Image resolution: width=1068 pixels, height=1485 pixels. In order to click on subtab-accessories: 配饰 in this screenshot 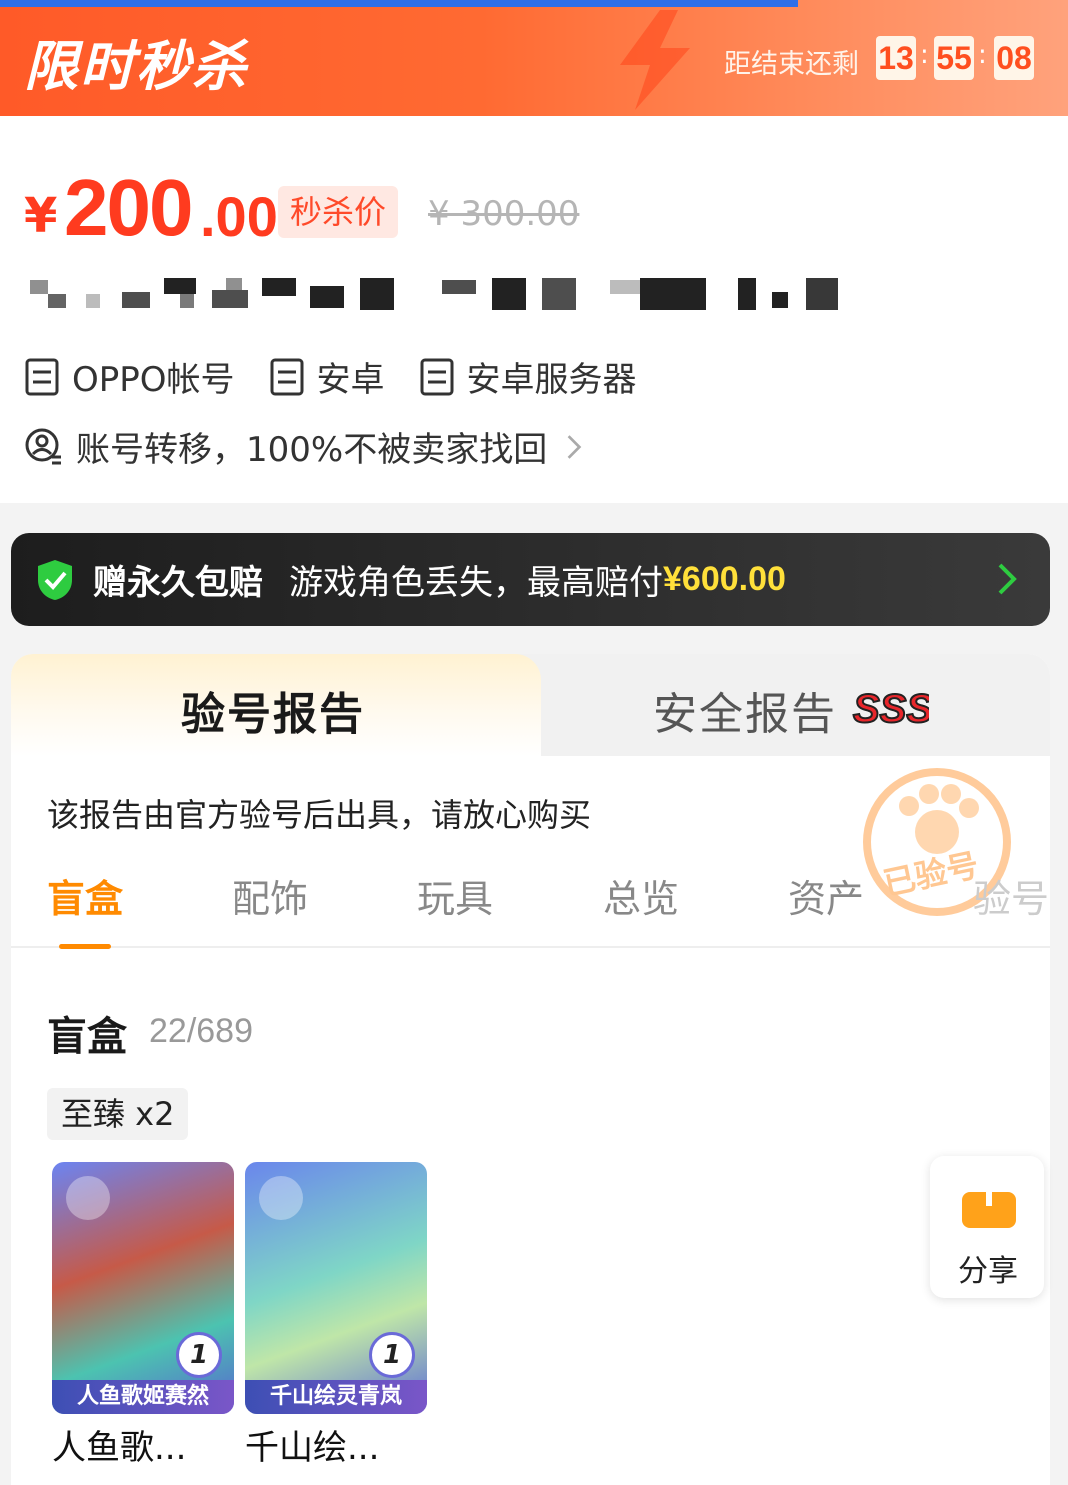, I will do `click(270, 895)`.